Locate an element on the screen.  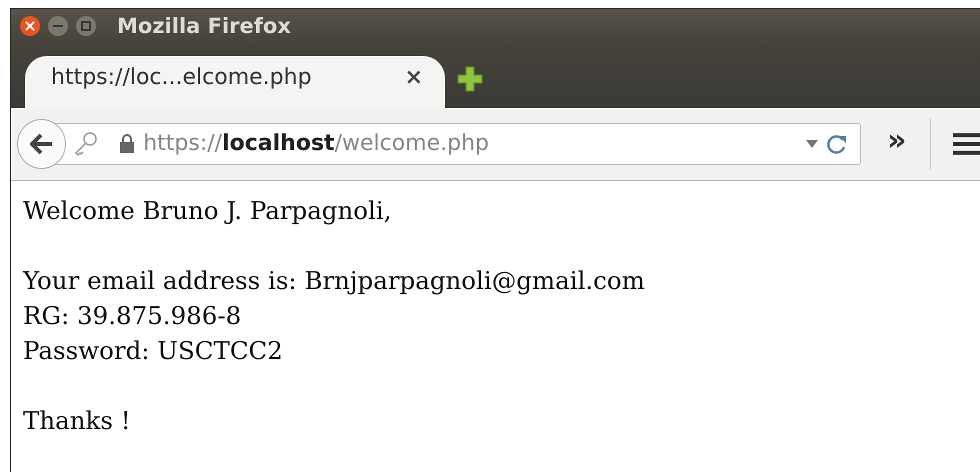
page-text: Welcome Bruno J. Parpagnoli, is located at coordinates (207, 210).